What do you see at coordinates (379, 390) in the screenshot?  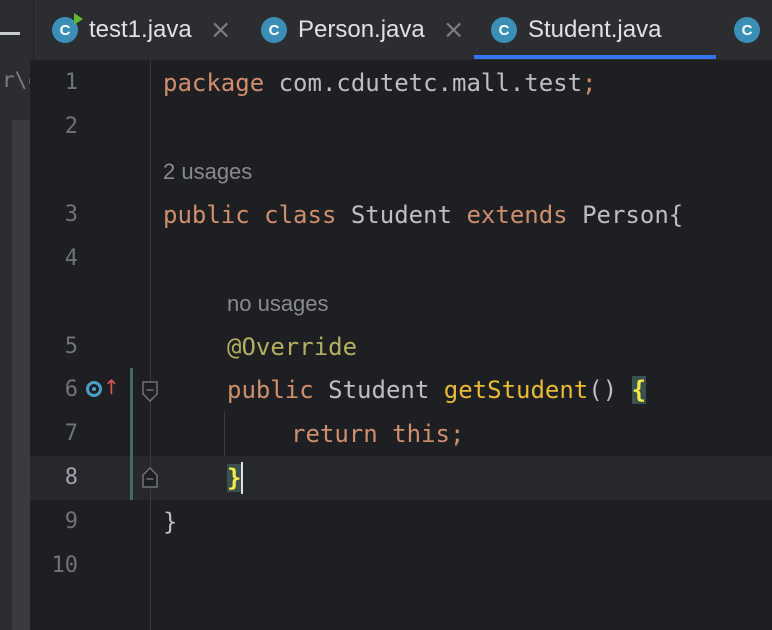 I see `return-type: Student` at bounding box center [379, 390].